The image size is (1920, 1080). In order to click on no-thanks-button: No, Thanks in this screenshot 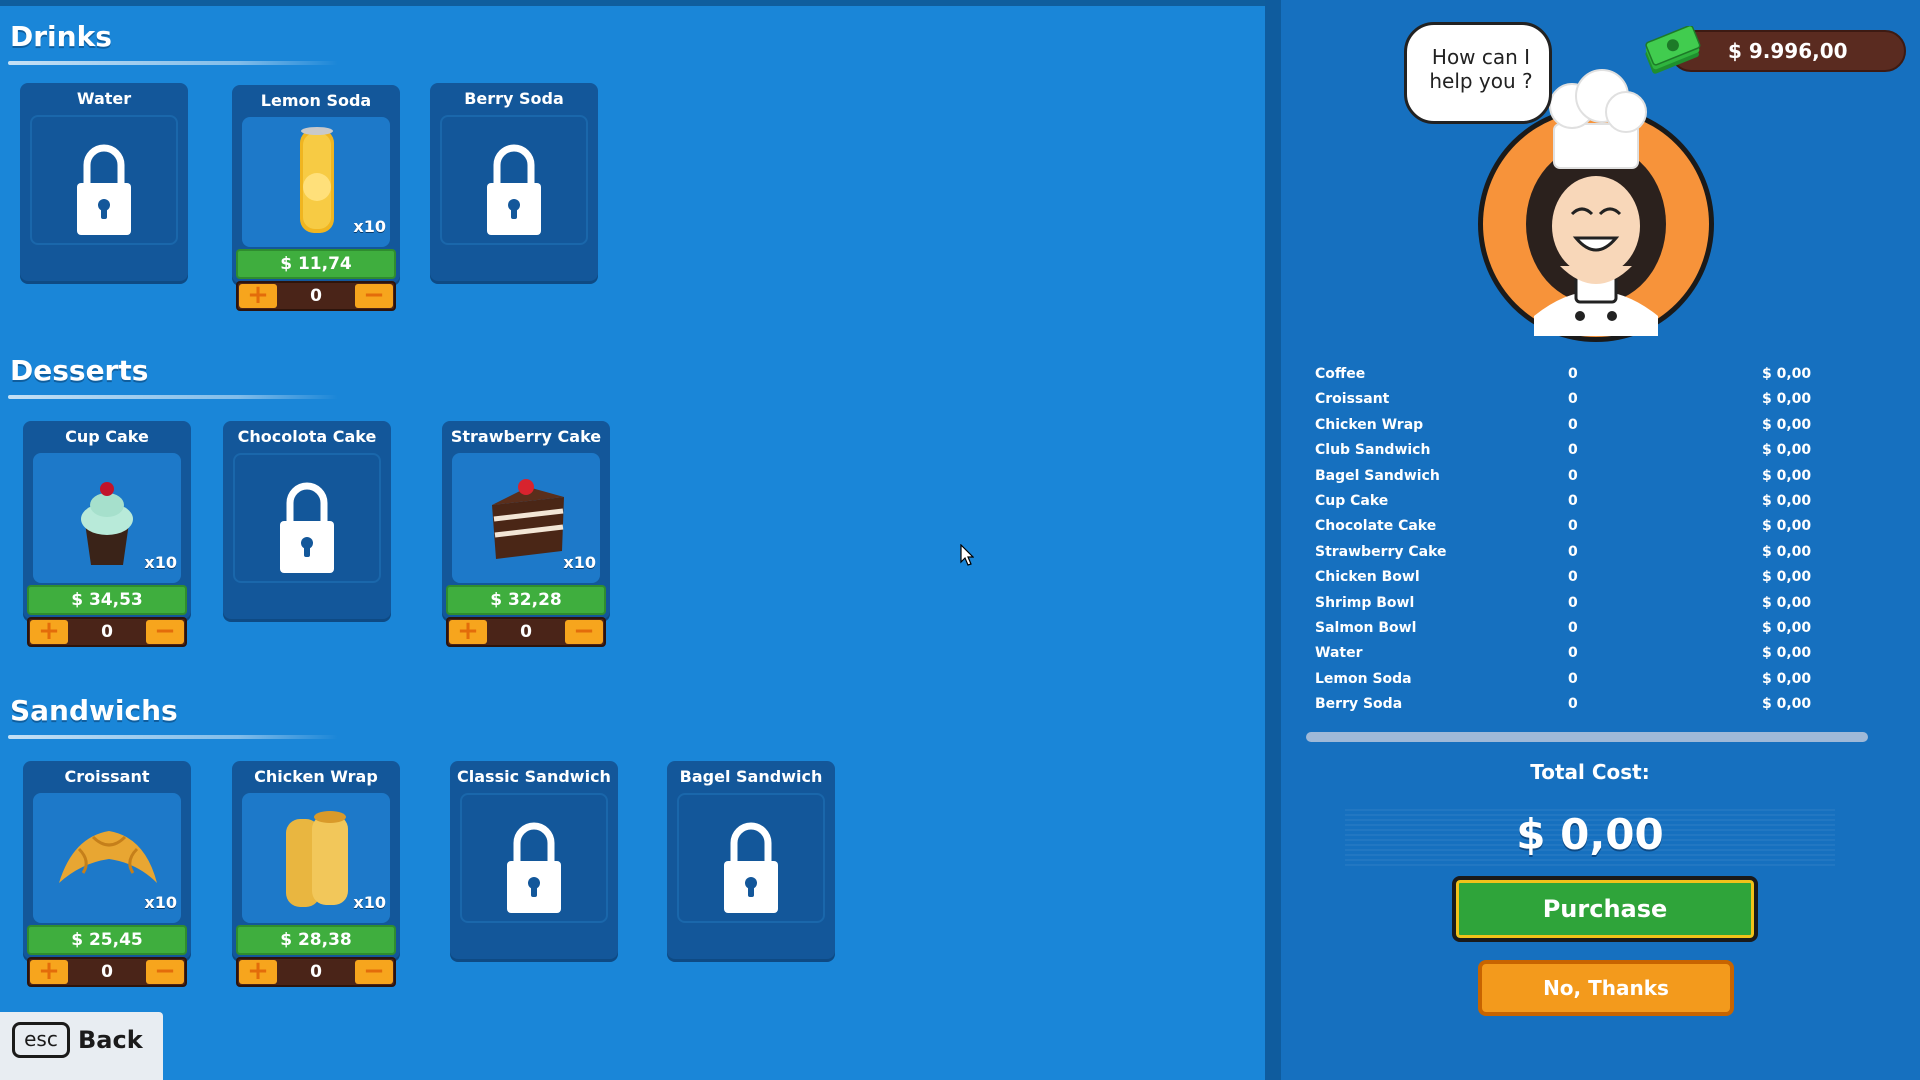, I will do `click(1606, 988)`.